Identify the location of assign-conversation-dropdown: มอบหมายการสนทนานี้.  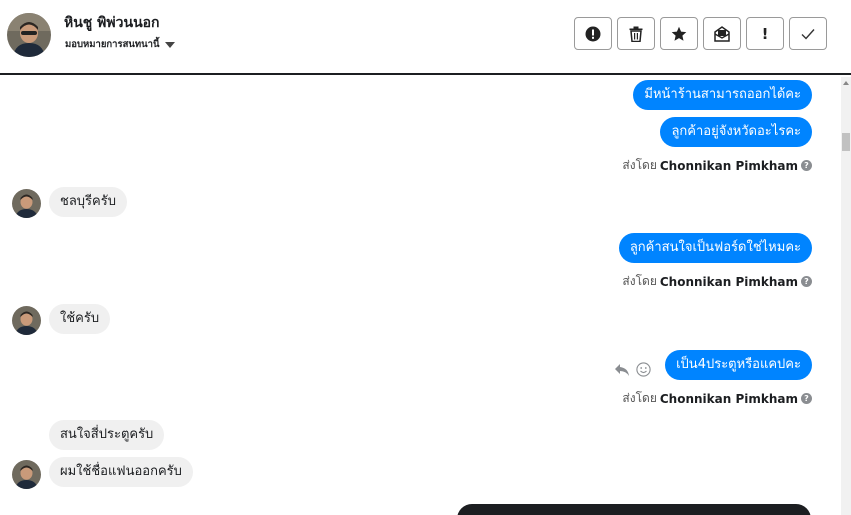
(120, 44).